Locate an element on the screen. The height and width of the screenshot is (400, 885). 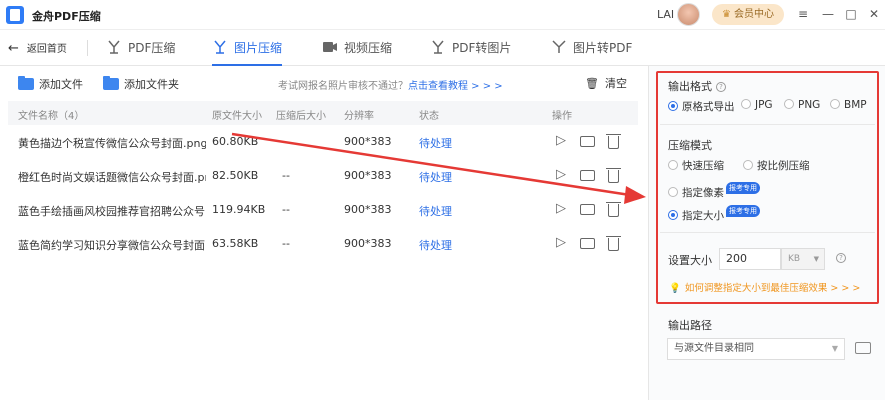
mode-fast-radio: 快速压缩 is located at coordinates (696, 165).